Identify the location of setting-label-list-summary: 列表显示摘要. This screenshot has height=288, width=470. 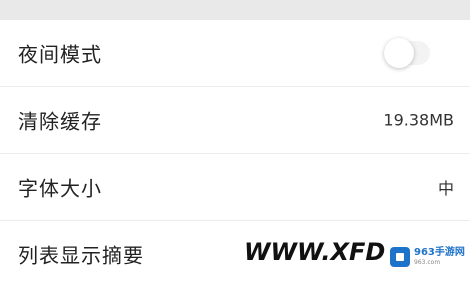
(81, 255).